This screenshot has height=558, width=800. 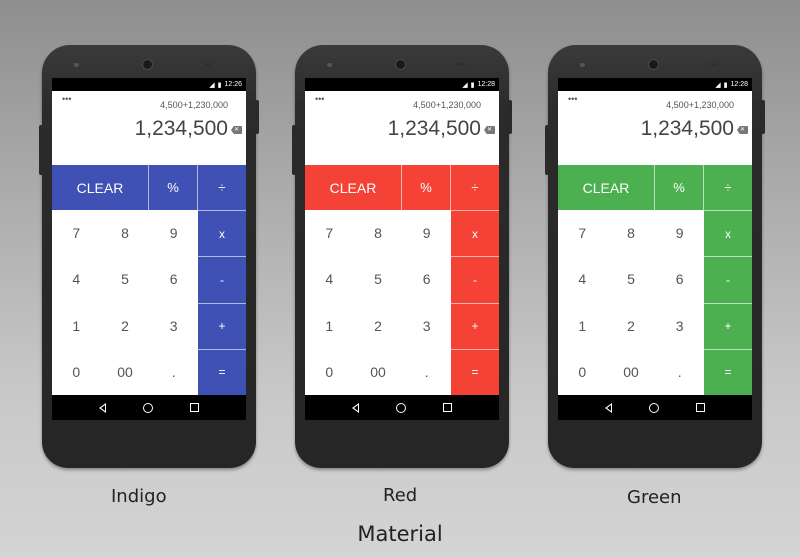 I want to click on front-camera, so click(x=653, y=64).